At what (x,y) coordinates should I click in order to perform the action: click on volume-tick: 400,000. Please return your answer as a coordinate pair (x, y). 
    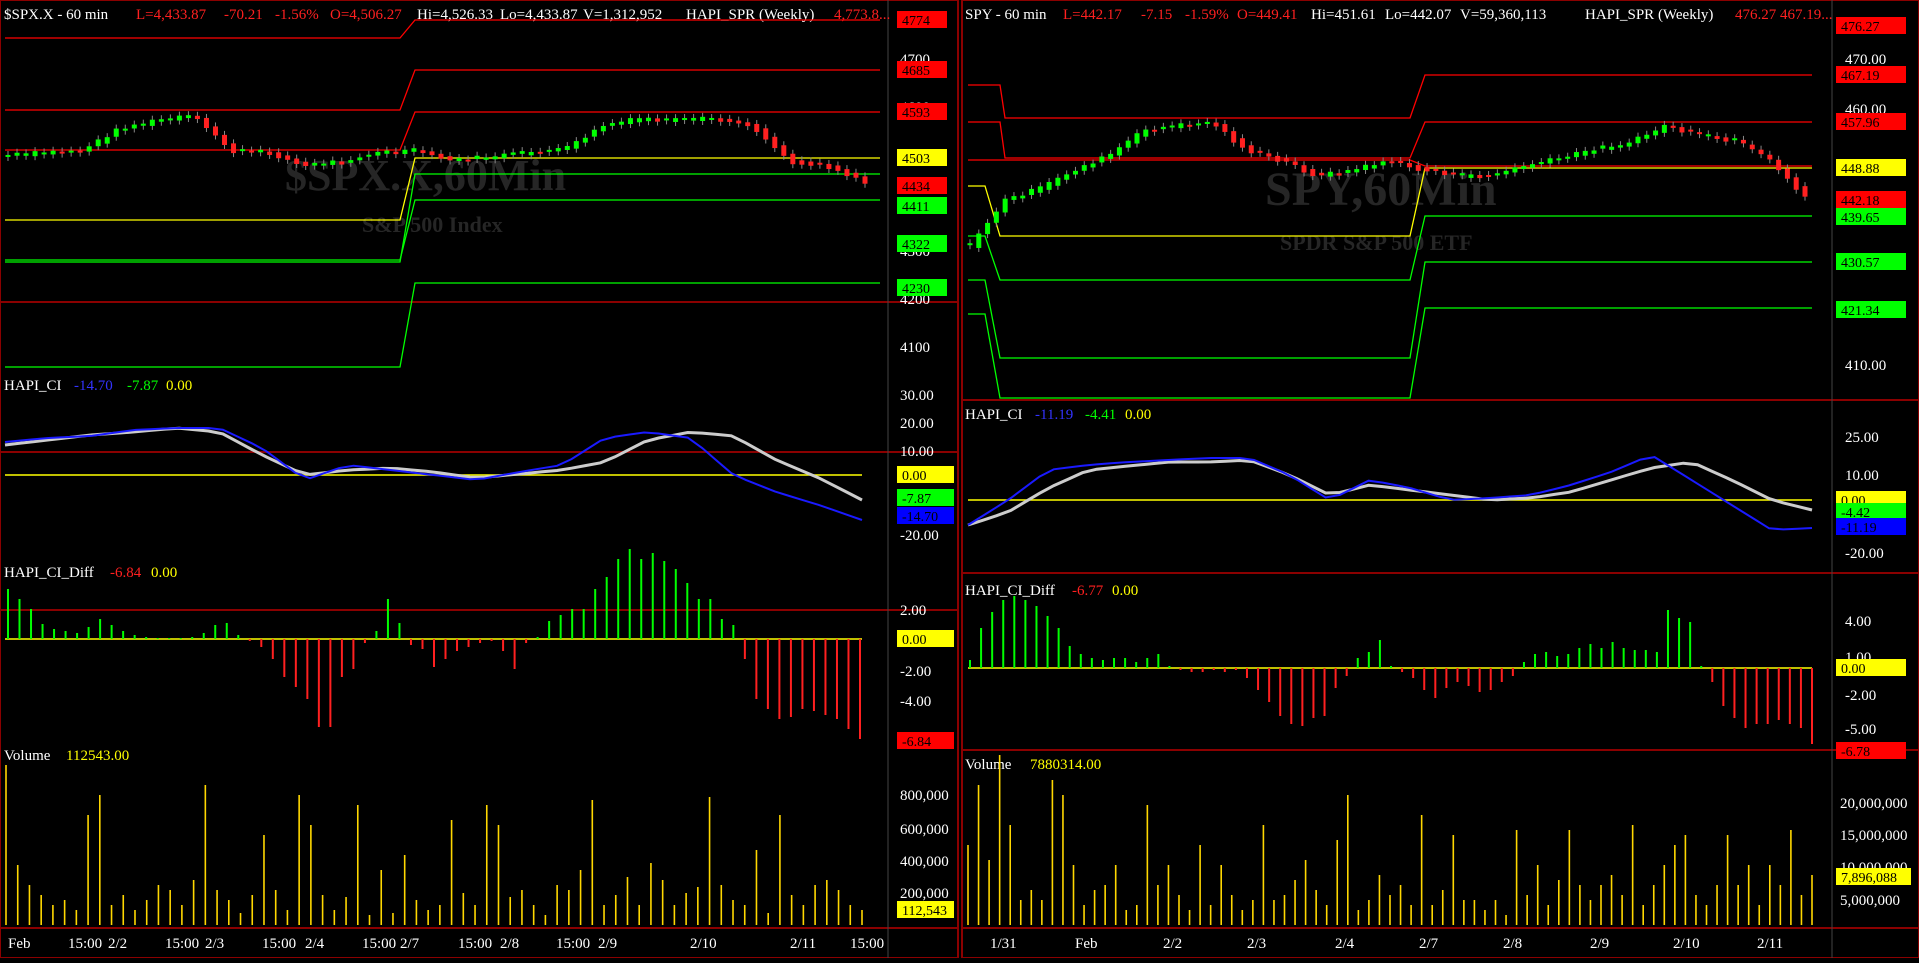
    Looking at the image, I should click on (924, 862).